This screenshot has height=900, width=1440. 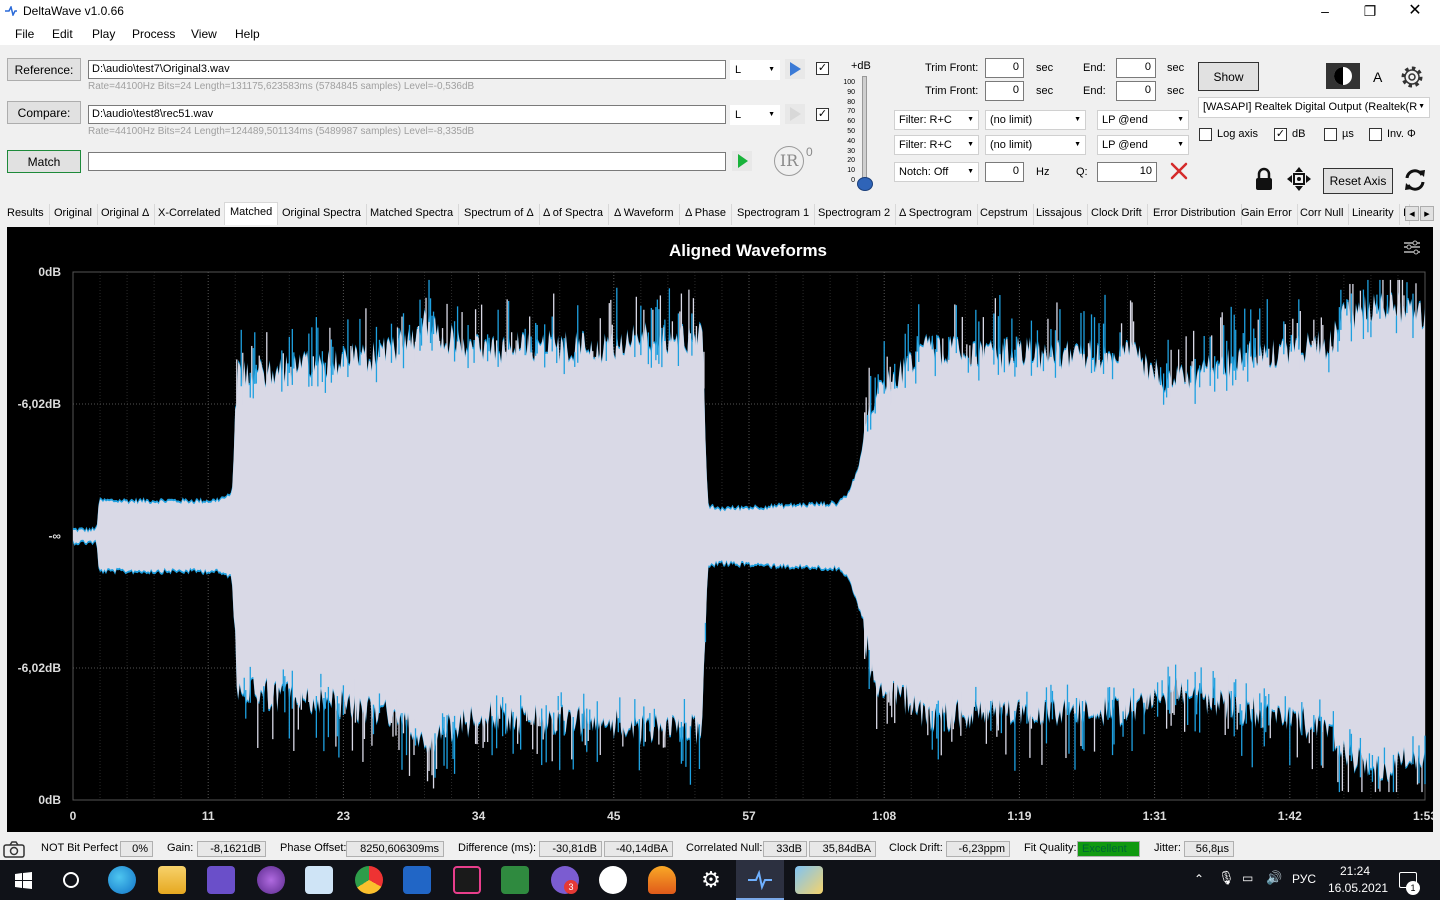 What do you see at coordinates (706, 214) in the screenshot?
I see `tab-delta-phase: Δ Phase` at bounding box center [706, 214].